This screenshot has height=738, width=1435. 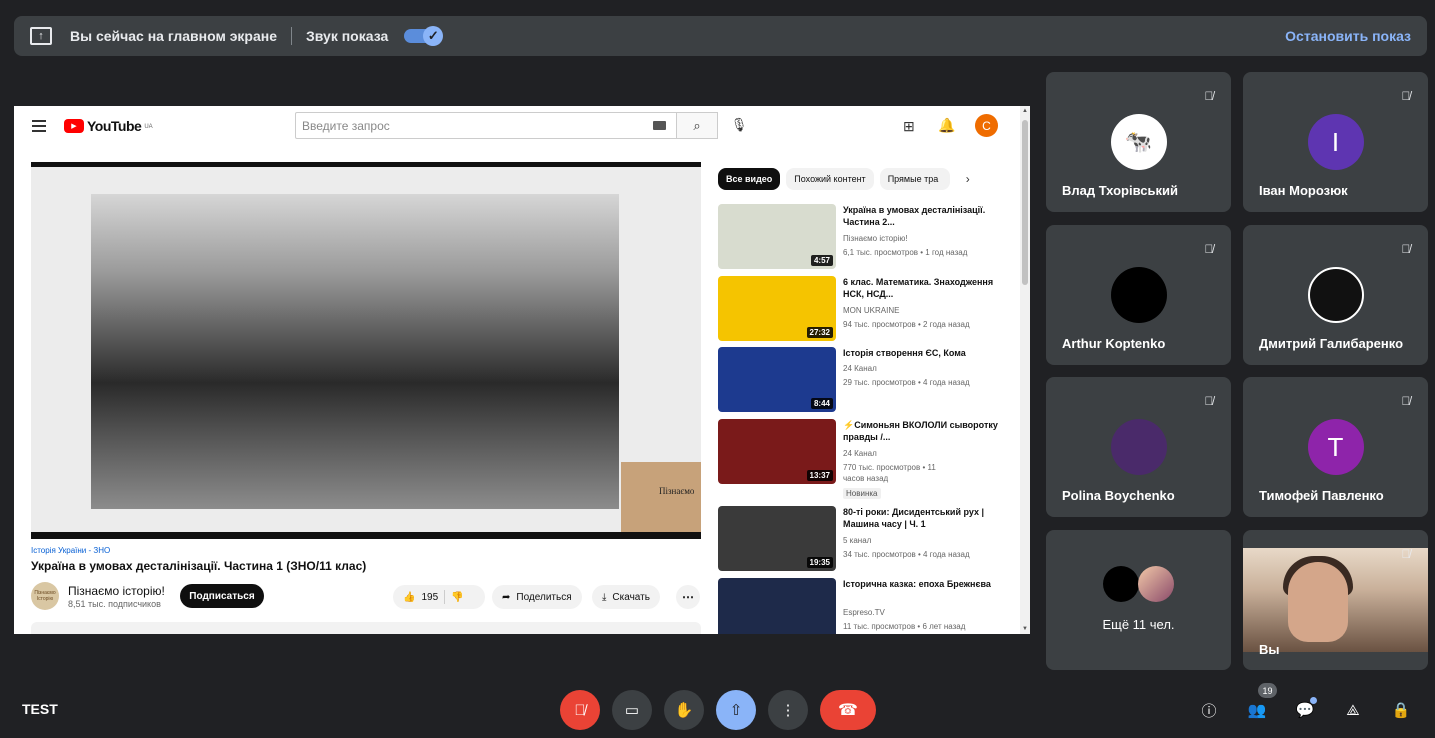 I want to click on present-button: ⇧, so click(x=736, y=710).